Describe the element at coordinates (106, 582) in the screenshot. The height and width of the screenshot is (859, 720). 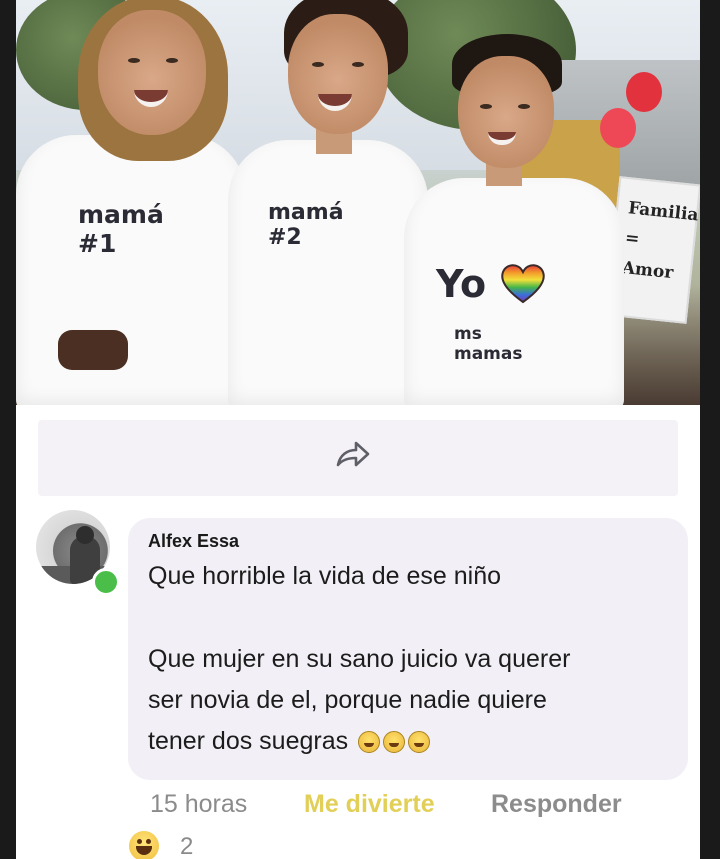
I see `online-status-dot` at that location.